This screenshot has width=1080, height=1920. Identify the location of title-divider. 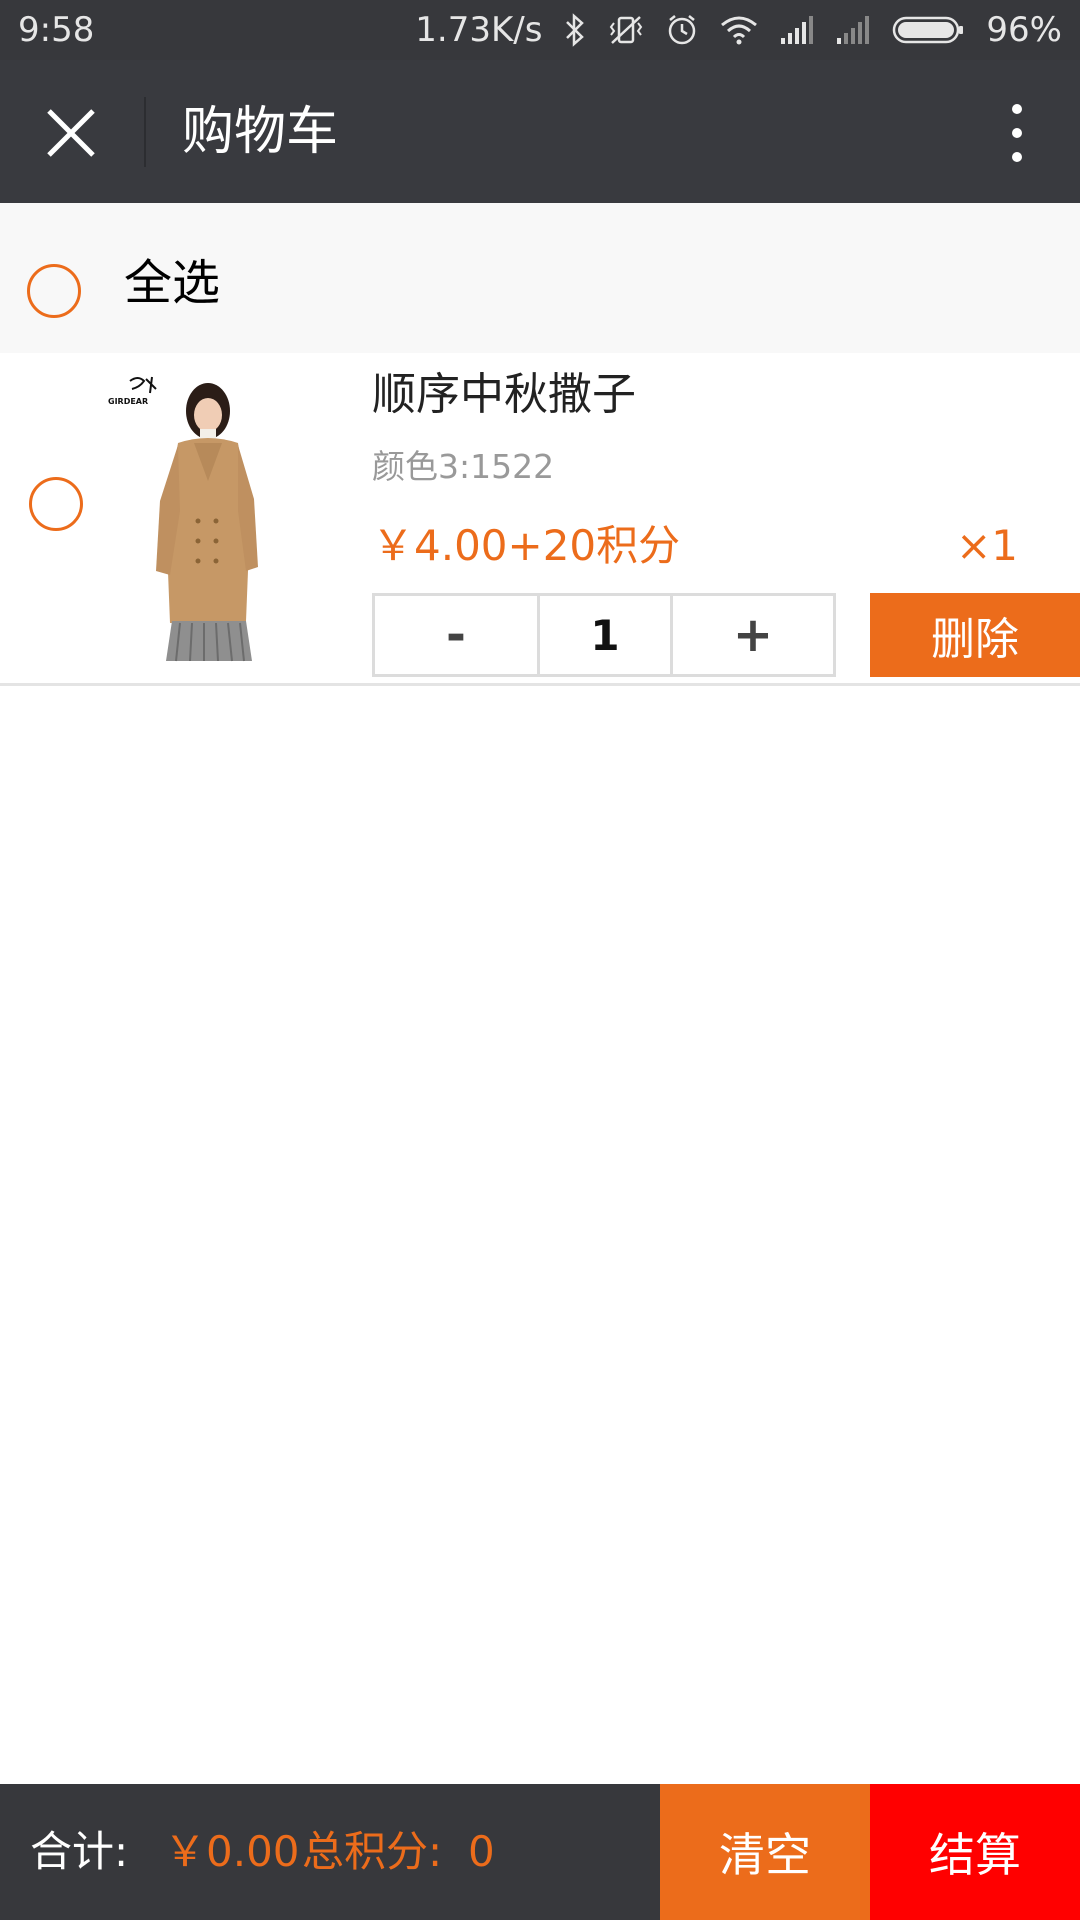
(145, 132).